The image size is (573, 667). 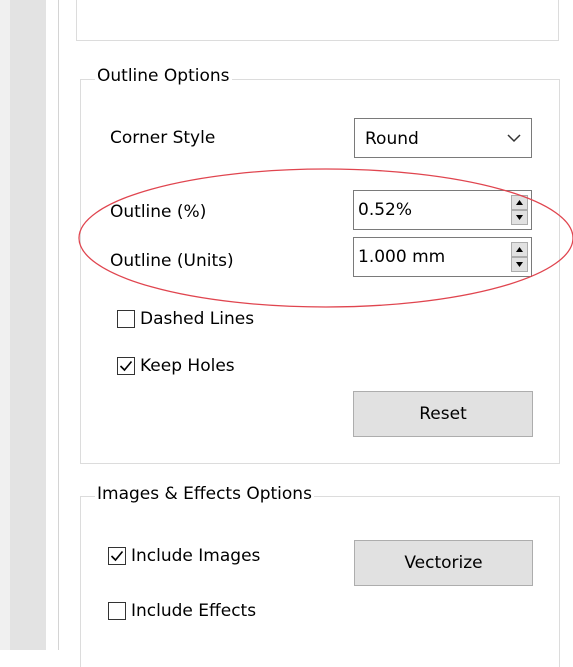 I want to click on include-effects-label: Include Effects, so click(x=194, y=611).